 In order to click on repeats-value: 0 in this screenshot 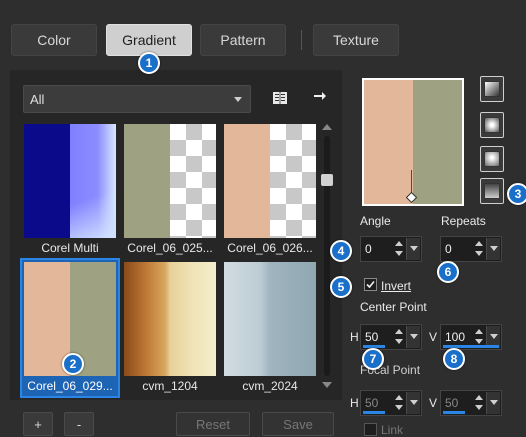, I will do `click(448, 249)`.